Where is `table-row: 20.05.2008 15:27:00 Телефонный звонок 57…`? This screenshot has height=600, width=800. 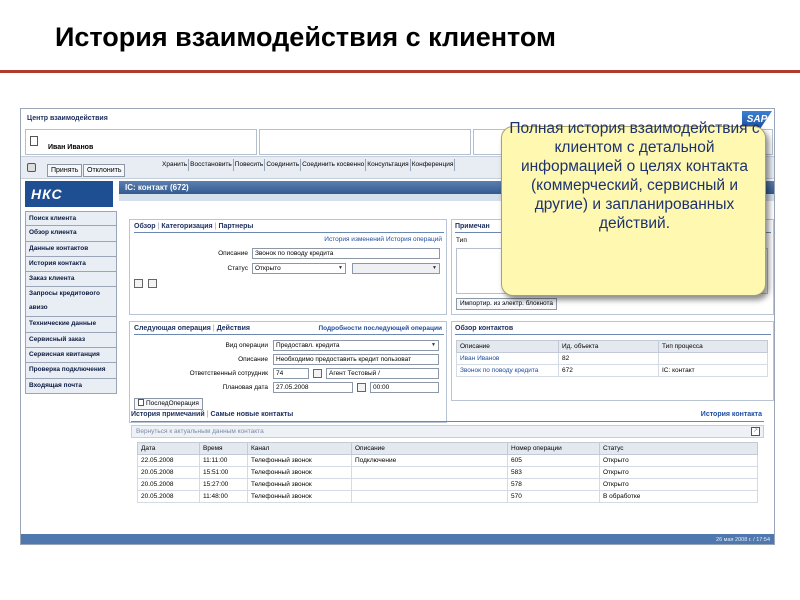 table-row: 20.05.2008 15:27:00 Телефонный звонок 57… is located at coordinates (447, 484).